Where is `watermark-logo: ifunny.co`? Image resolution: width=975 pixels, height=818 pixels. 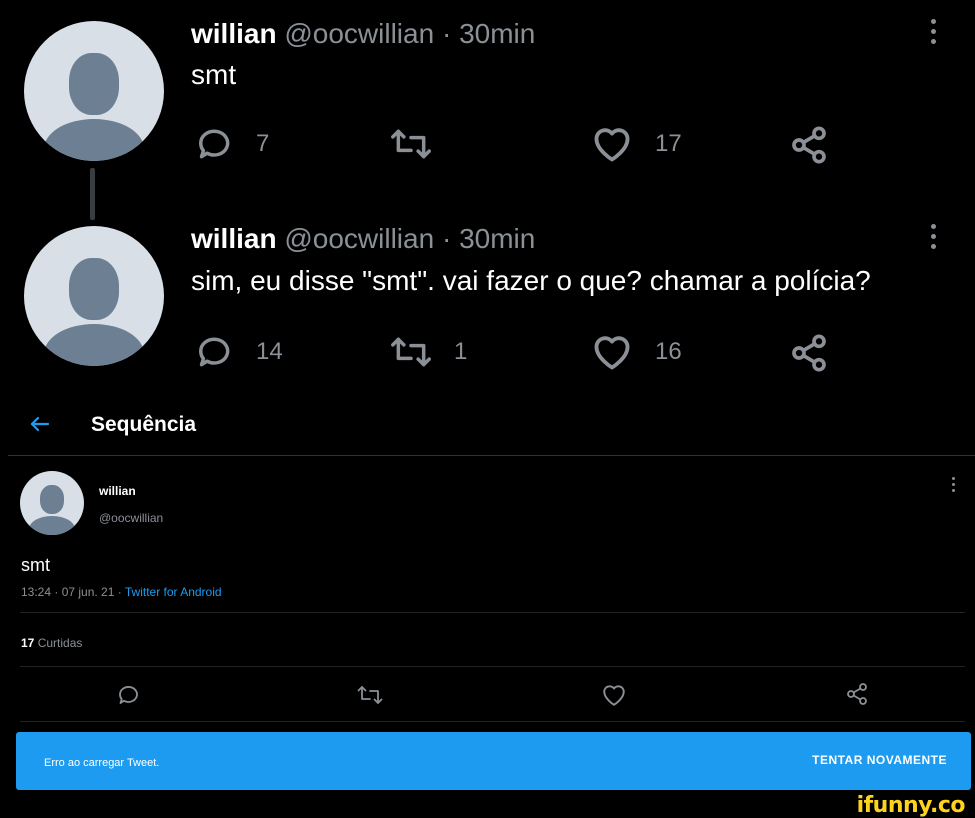
watermark-logo: ifunny.co is located at coordinates (911, 805).